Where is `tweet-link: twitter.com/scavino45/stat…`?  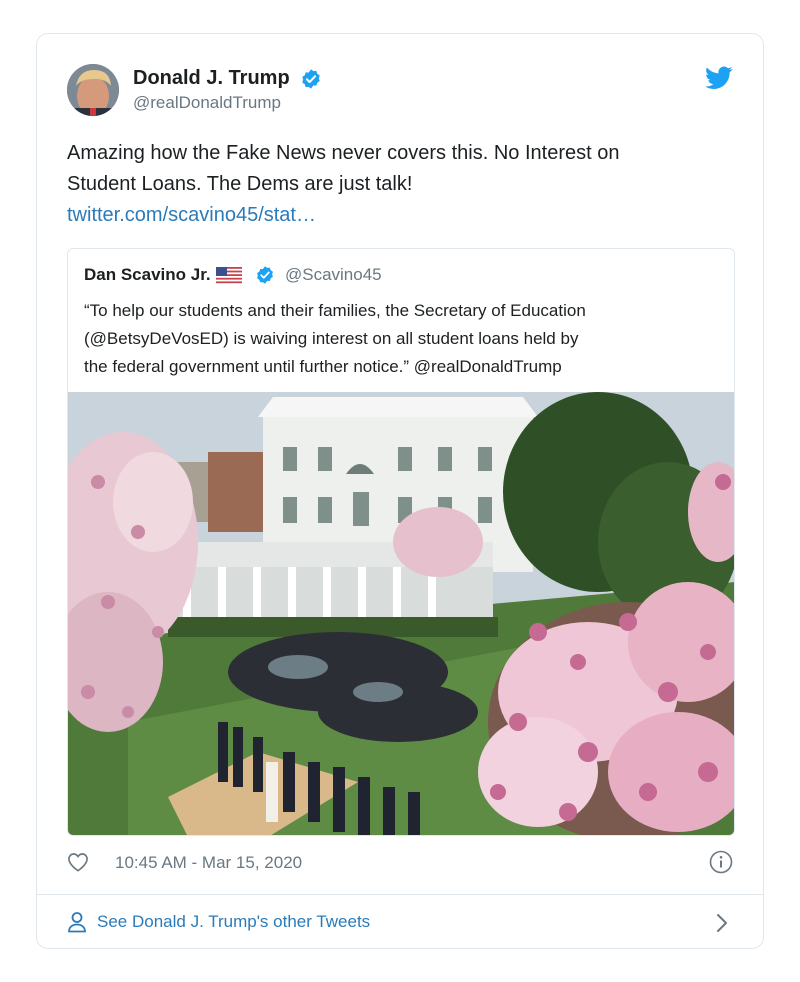 tweet-link: twitter.com/scavino45/stat… is located at coordinates (397, 215).